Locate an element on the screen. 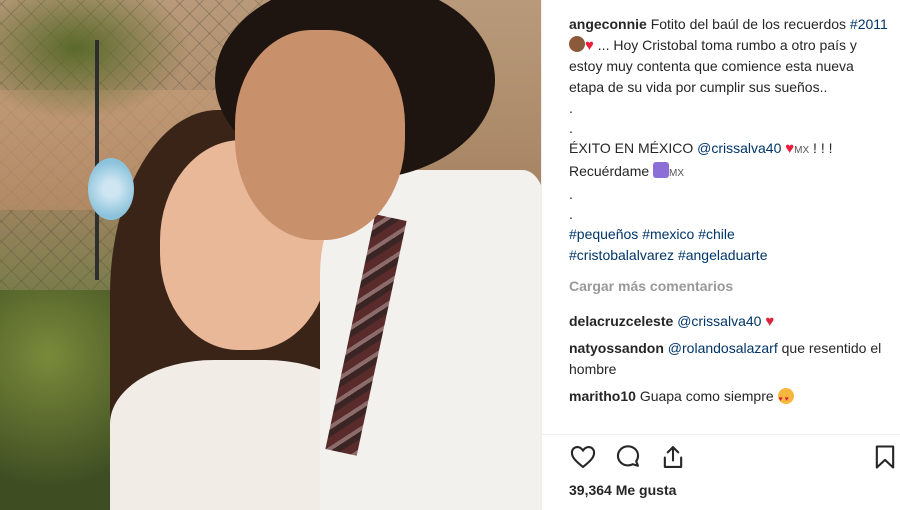 Image resolution: width=900 pixels, height=510 pixels. comment-mention: @crissalva40 is located at coordinates (719, 321).